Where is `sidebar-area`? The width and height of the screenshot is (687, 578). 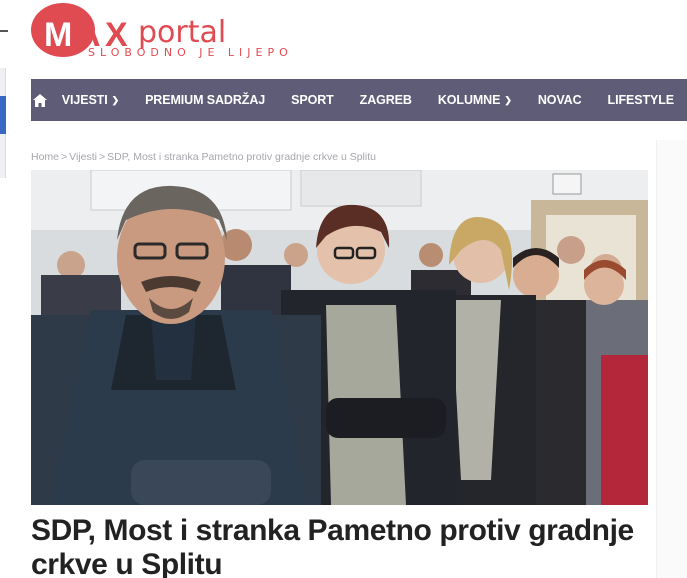 sidebar-area is located at coordinates (671, 359).